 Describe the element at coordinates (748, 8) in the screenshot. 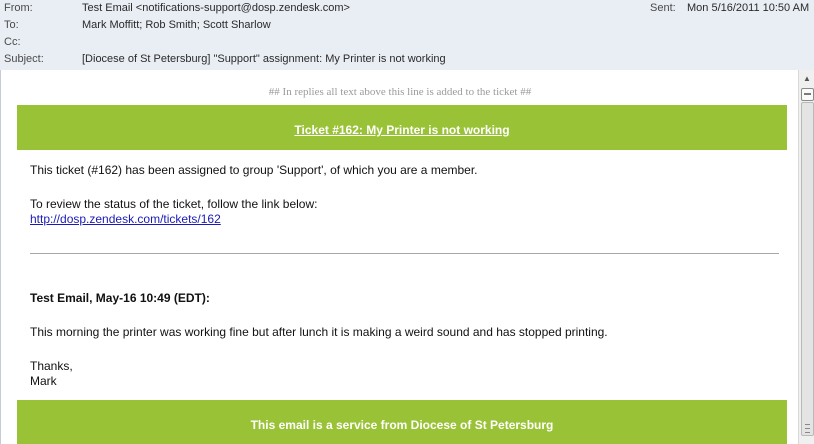

I see `sent-value: Mon 5/16/2011 10:50 AM` at that location.